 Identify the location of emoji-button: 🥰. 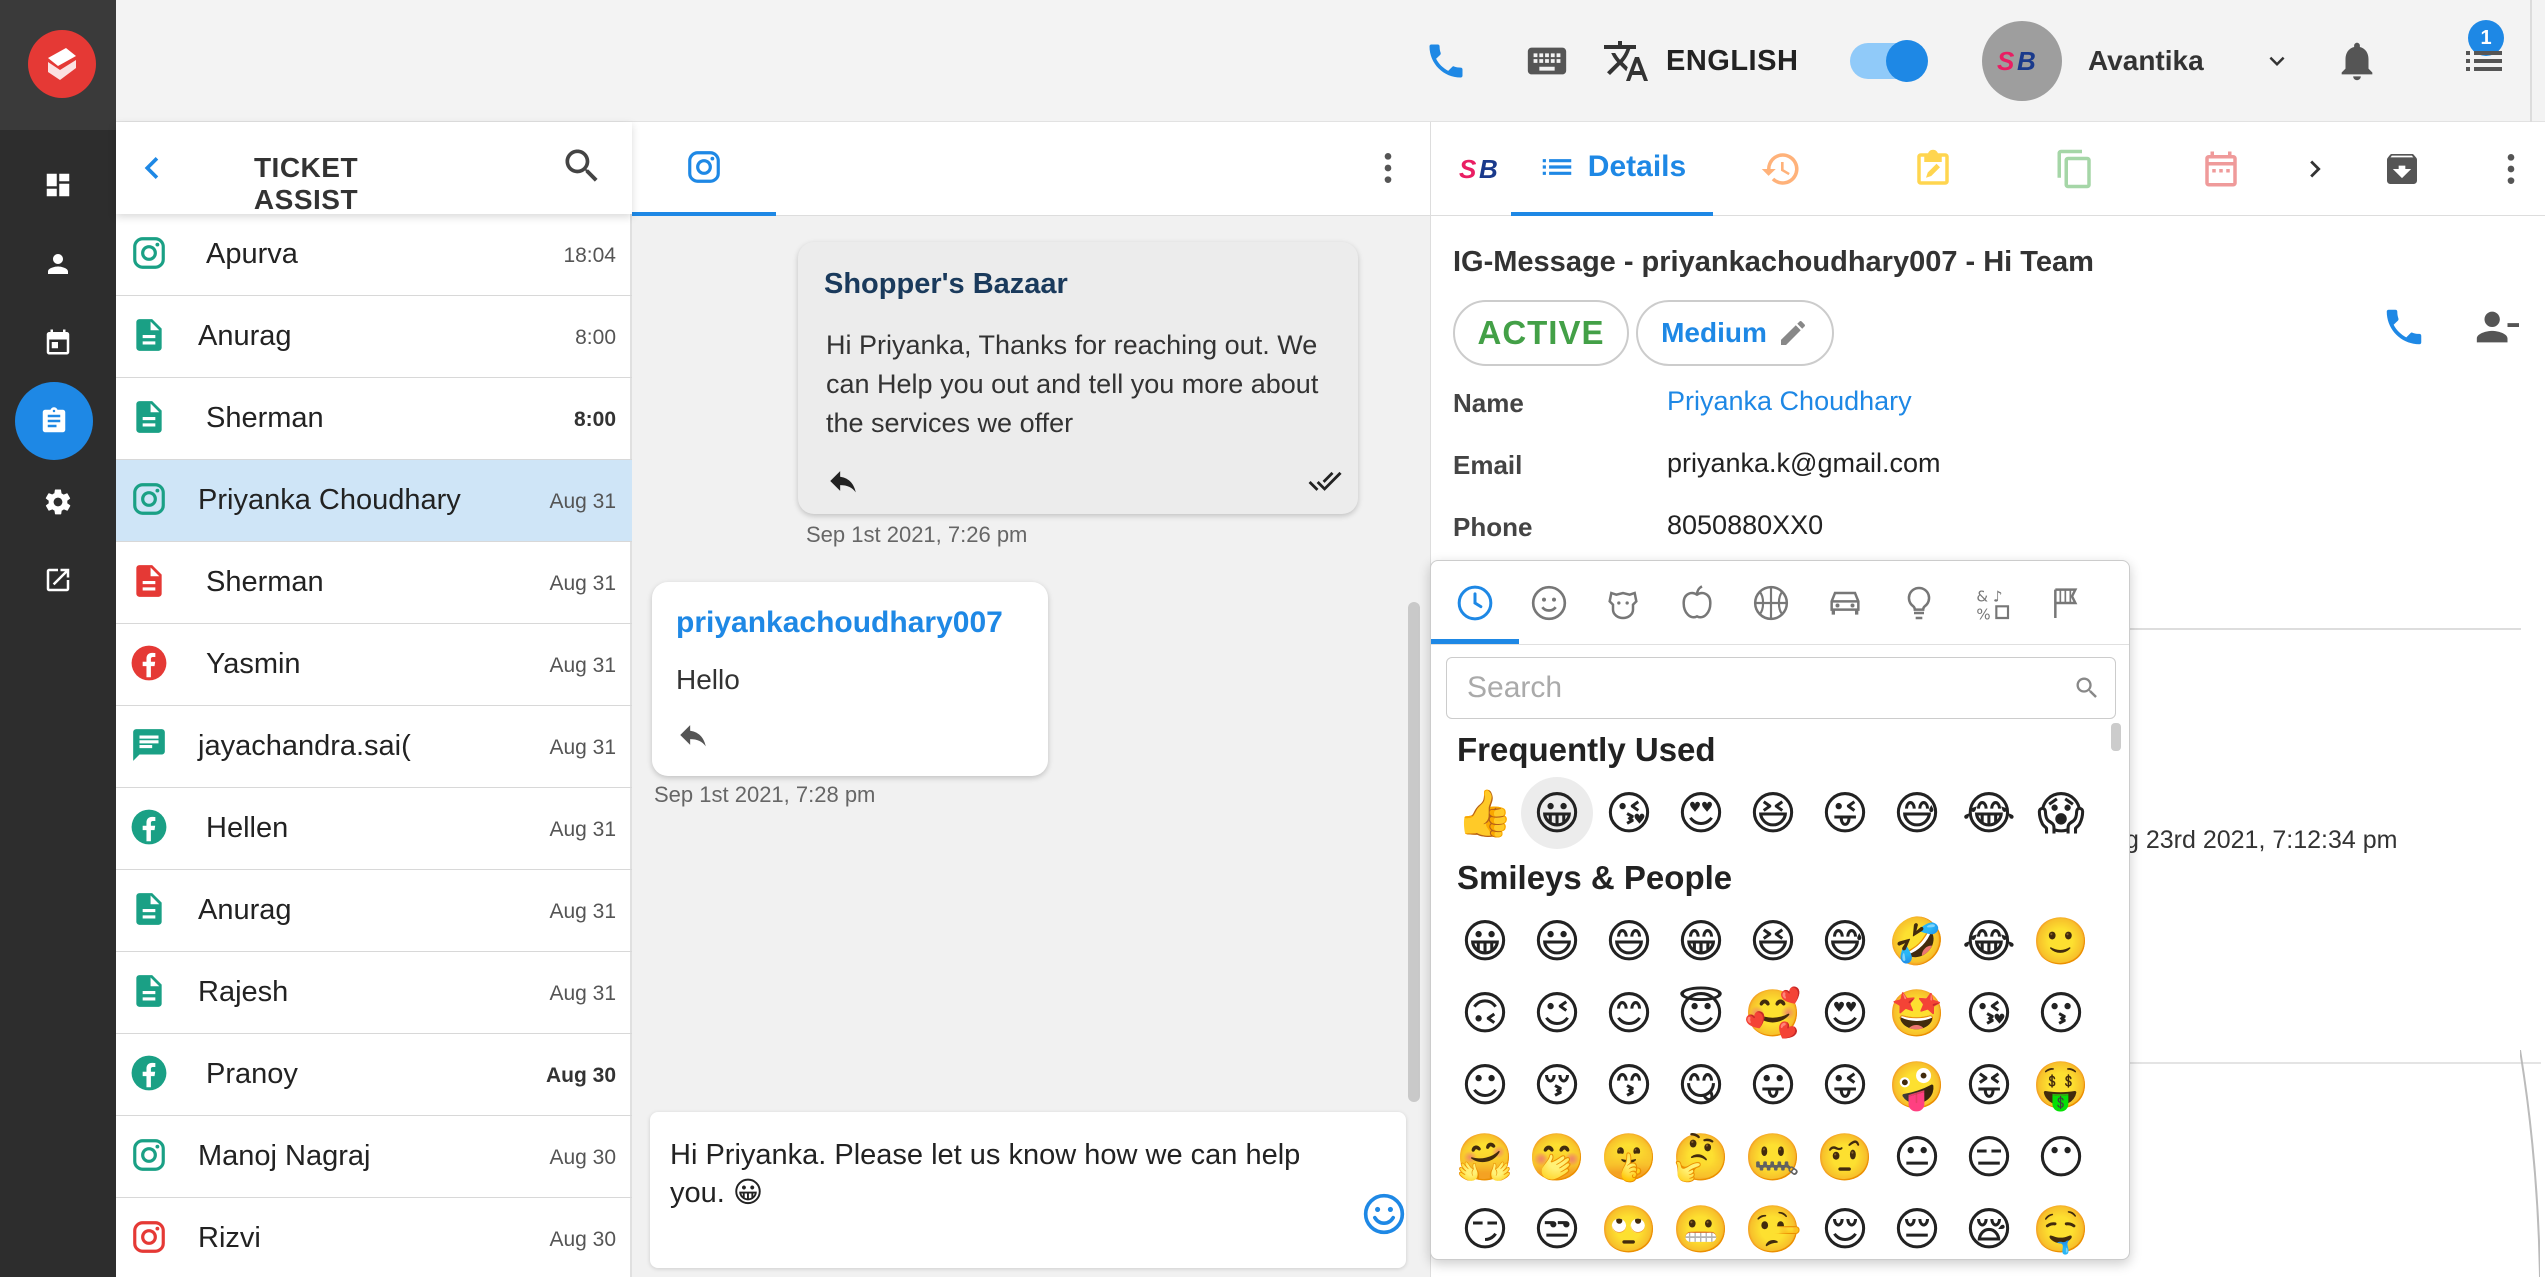
(1773, 1013).